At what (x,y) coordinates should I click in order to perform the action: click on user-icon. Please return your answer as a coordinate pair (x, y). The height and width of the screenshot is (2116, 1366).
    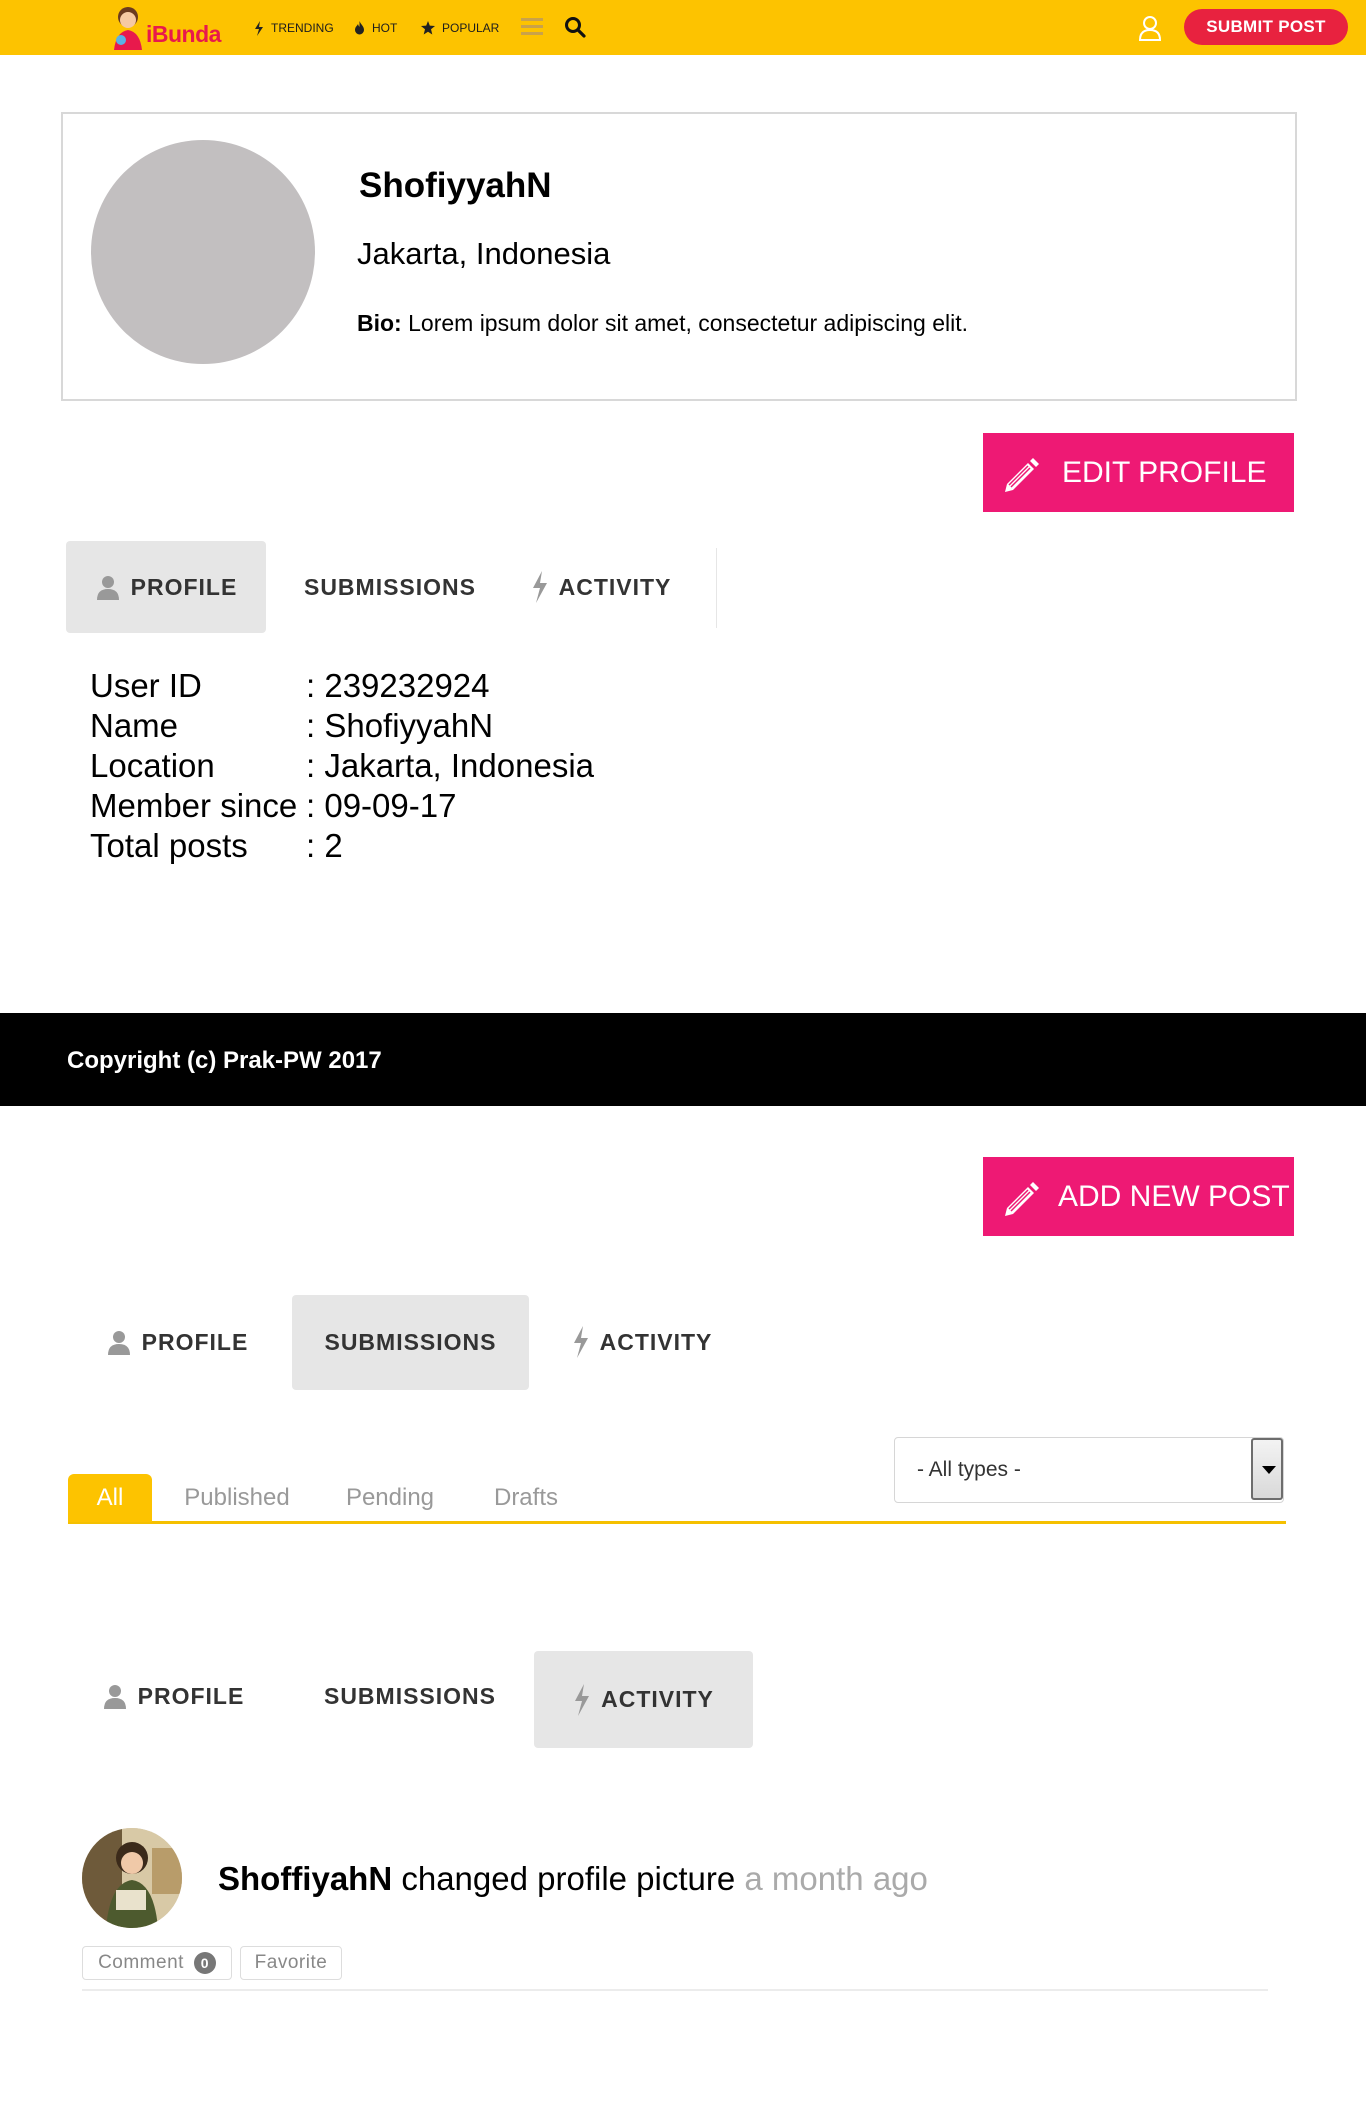
    Looking at the image, I should click on (1150, 28).